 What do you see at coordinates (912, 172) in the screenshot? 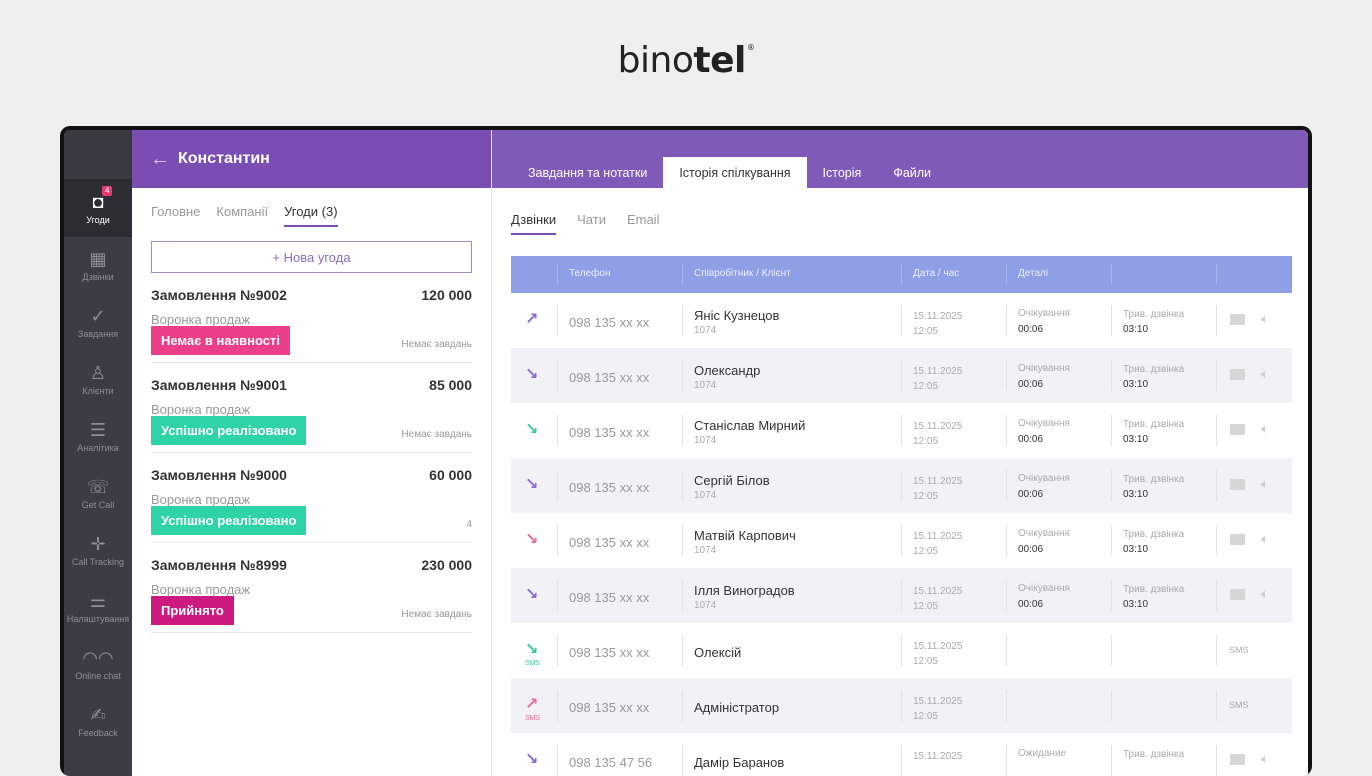
I see `tab-files: Файли` at bounding box center [912, 172].